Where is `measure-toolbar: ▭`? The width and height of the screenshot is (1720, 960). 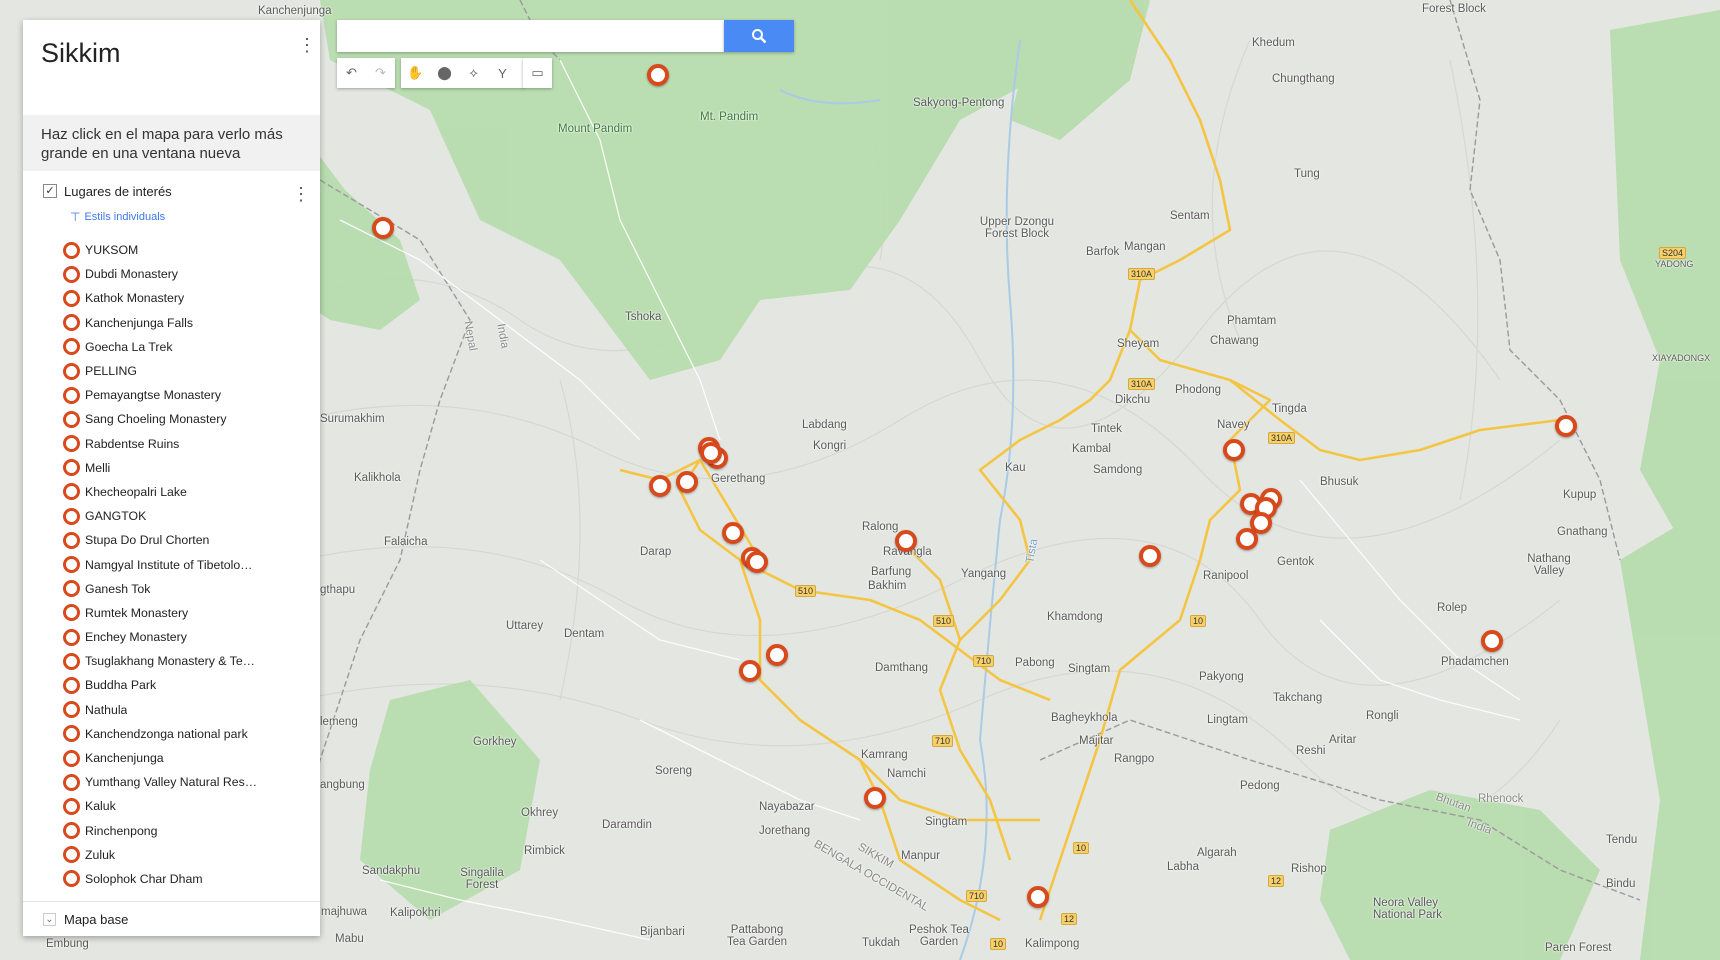
measure-toolbar: ▭ is located at coordinates (537, 73).